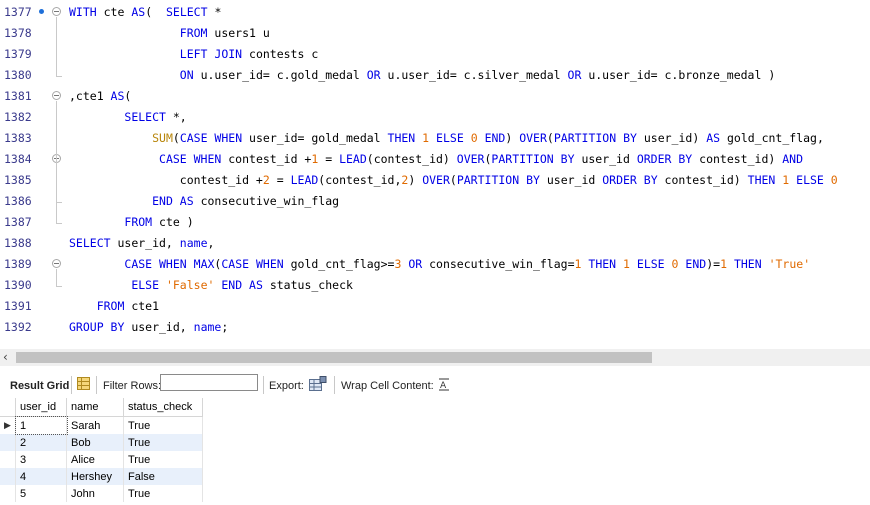 This screenshot has width=870, height=505. I want to click on column-header: status_check, so click(163, 407).